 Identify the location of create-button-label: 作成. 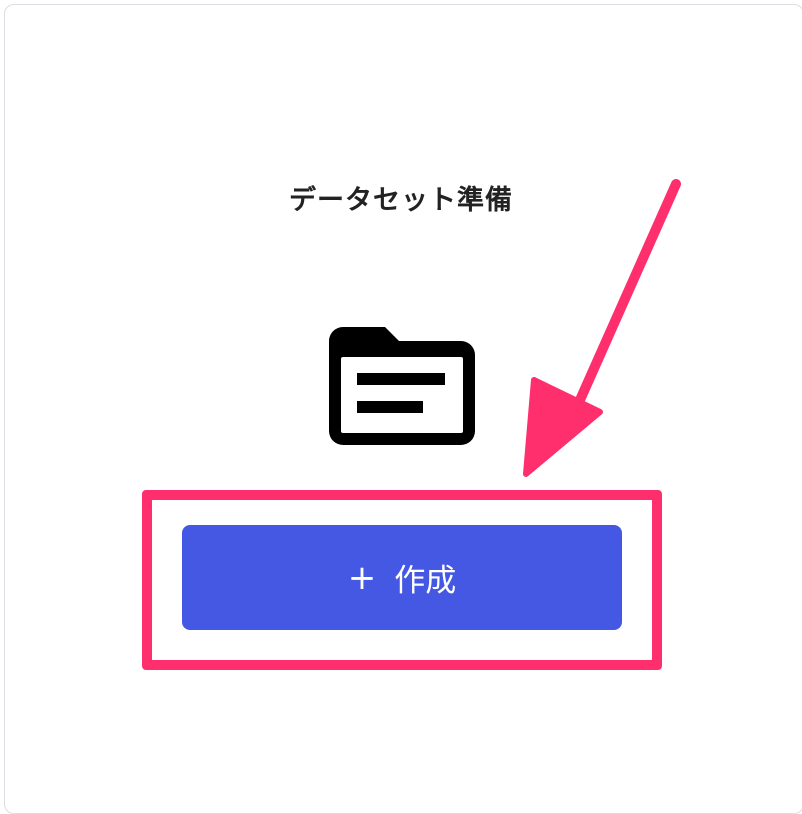
(425, 581).